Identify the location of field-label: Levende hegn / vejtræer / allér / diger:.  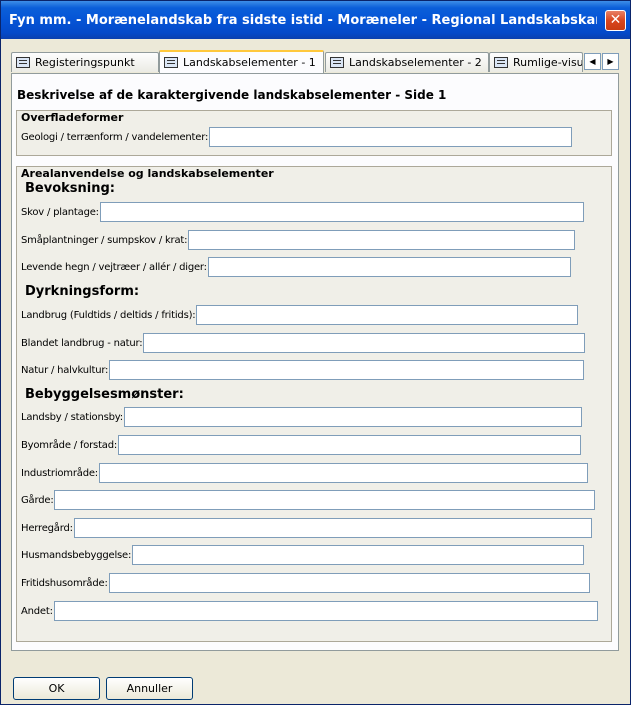
(114, 267).